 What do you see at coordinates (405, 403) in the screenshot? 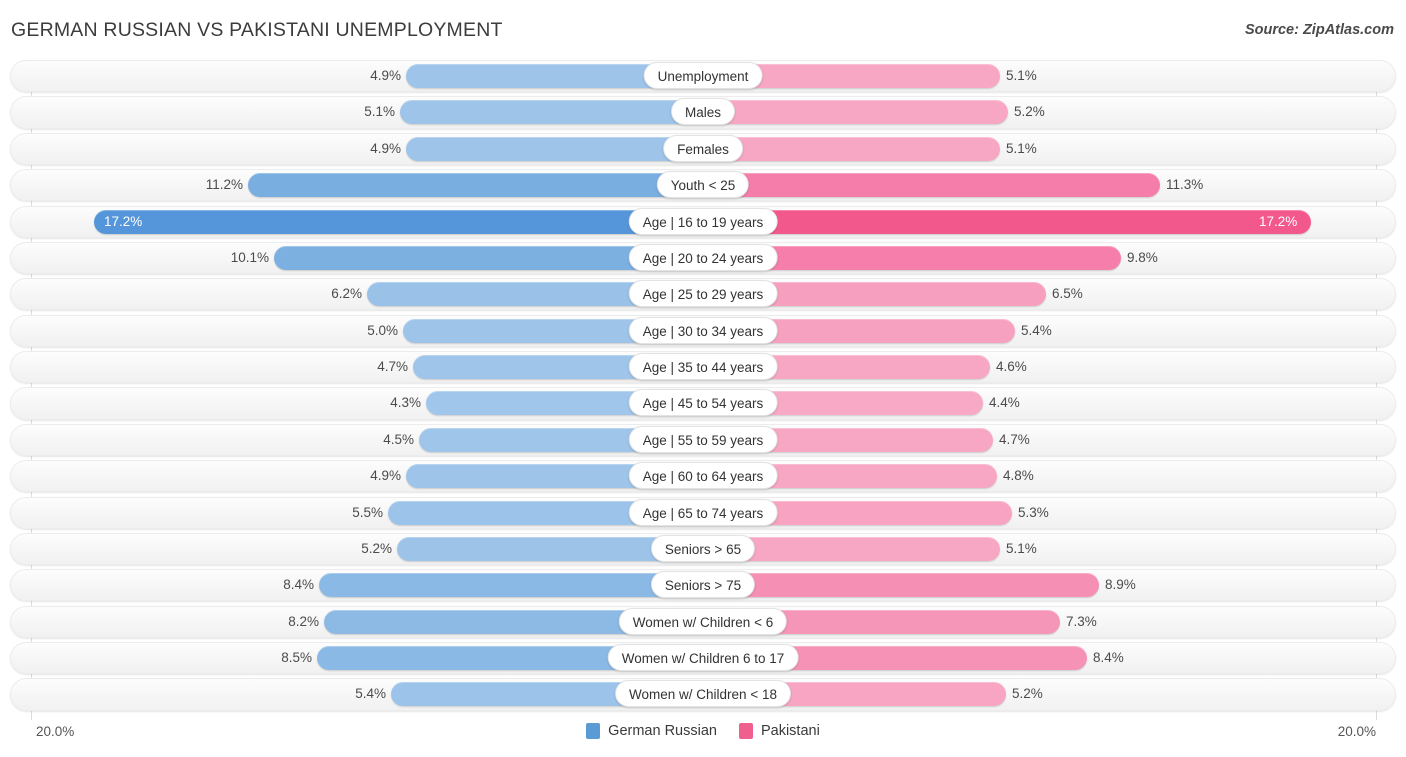
I see `value-label-left: 4.3%` at bounding box center [405, 403].